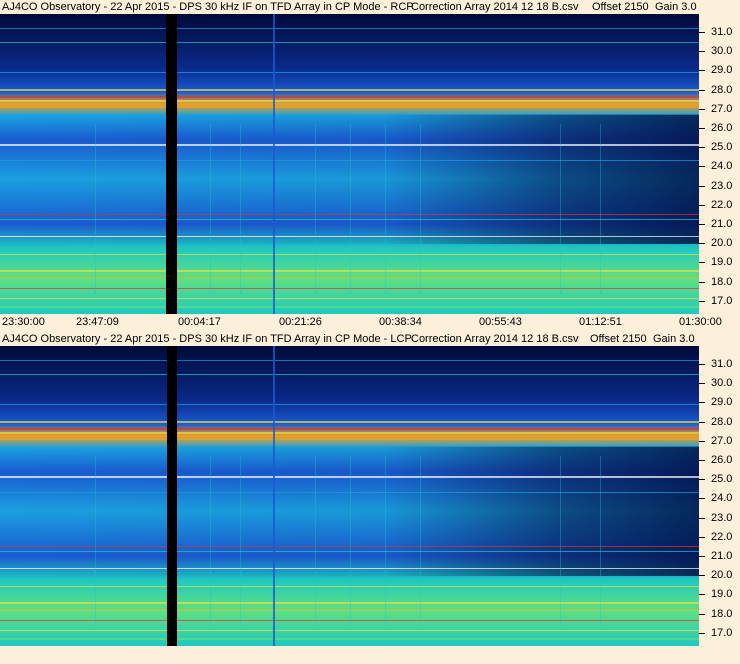  What do you see at coordinates (23, 322) in the screenshot?
I see `time-label-0: 23:30:00` at bounding box center [23, 322].